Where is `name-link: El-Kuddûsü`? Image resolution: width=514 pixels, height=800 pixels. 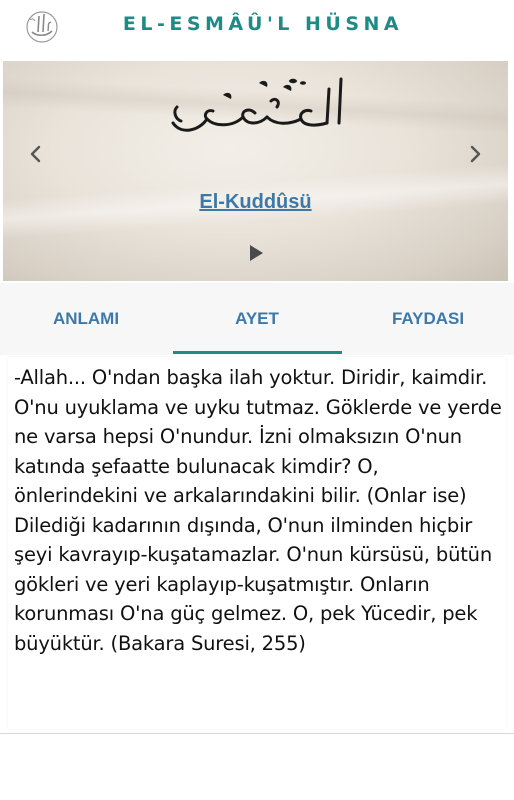 name-link: El-Kuddûsü is located at coordinates (255, 202).